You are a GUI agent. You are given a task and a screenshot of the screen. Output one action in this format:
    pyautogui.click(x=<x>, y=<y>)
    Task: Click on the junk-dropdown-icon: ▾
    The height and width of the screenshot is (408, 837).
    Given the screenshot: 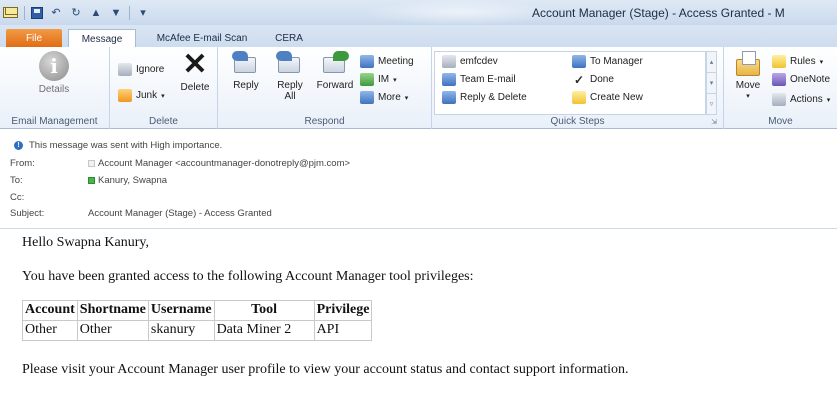 What is the action you would take?
    pyautogui.click(x=163, y=96)
    